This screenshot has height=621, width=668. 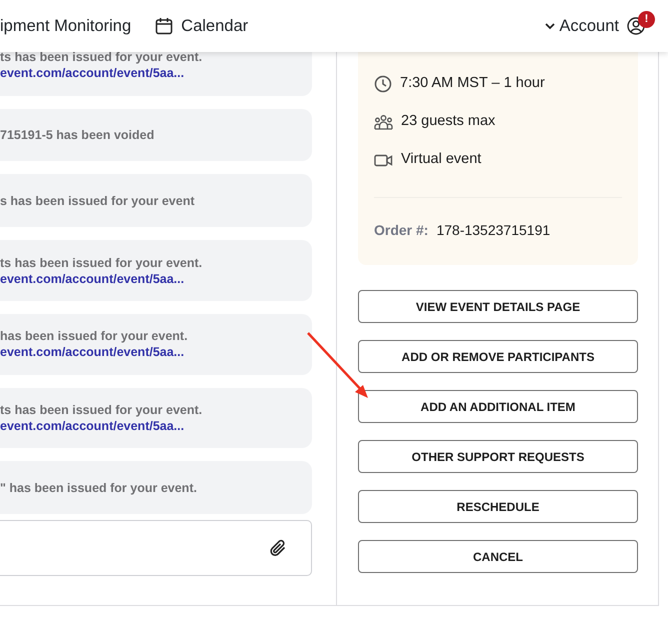 I want to click on order-number: 178-13523715191, so click(x=493, y=230).